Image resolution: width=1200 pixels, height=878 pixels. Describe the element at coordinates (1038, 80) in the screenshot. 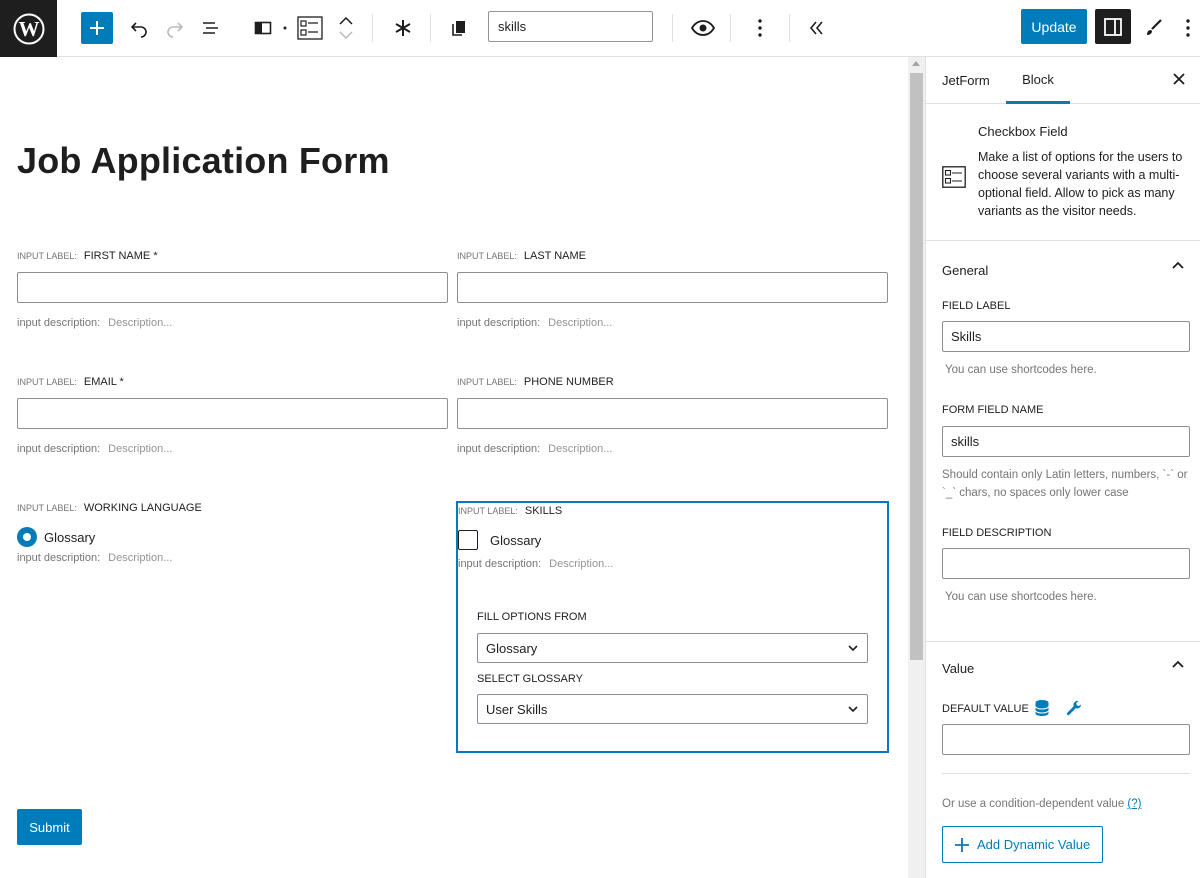

I see `tab-block: Block` at that location.